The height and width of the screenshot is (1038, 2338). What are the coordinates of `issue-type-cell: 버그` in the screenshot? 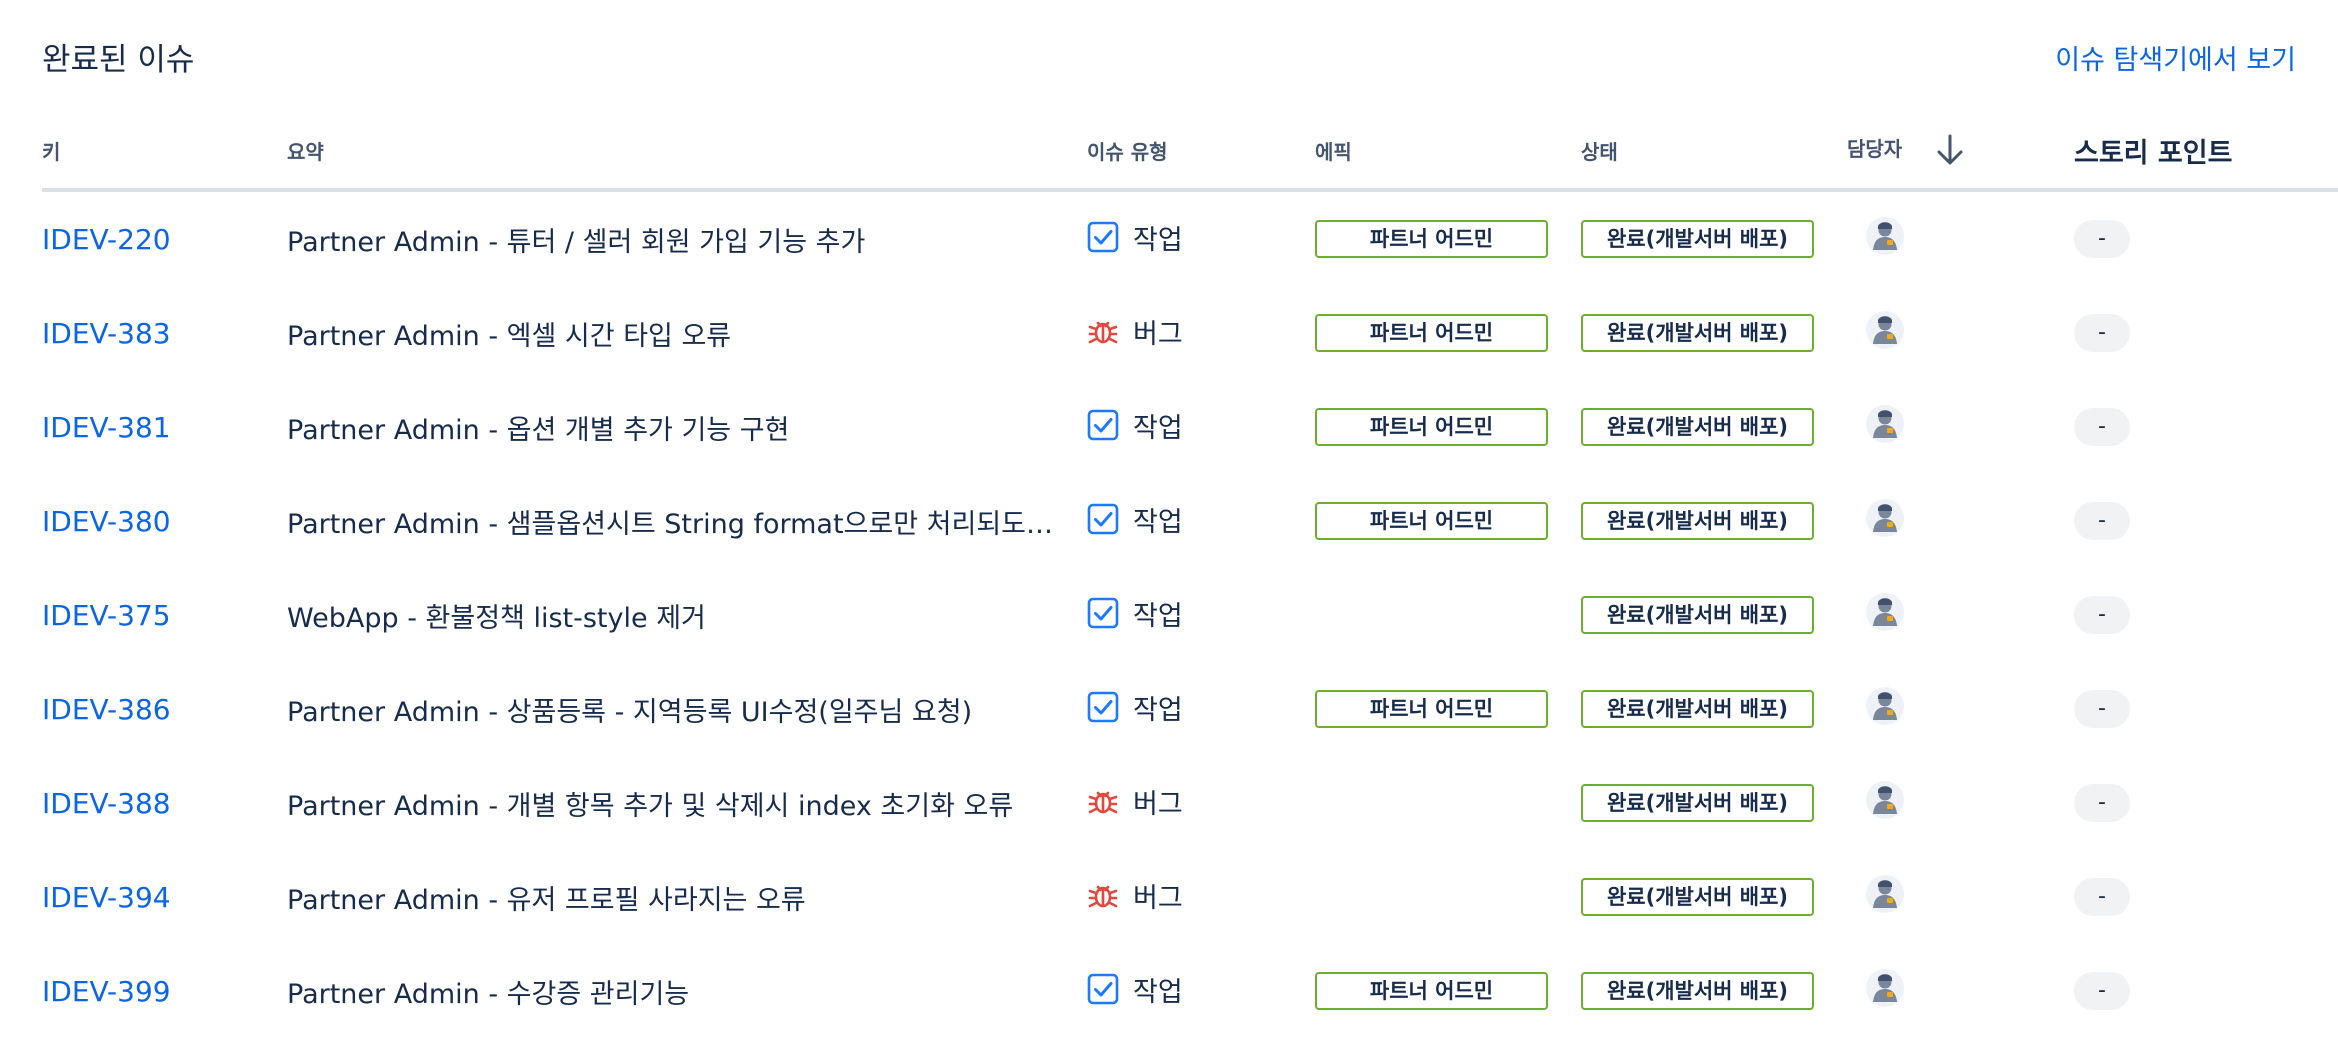 It's located at (1201, 803).